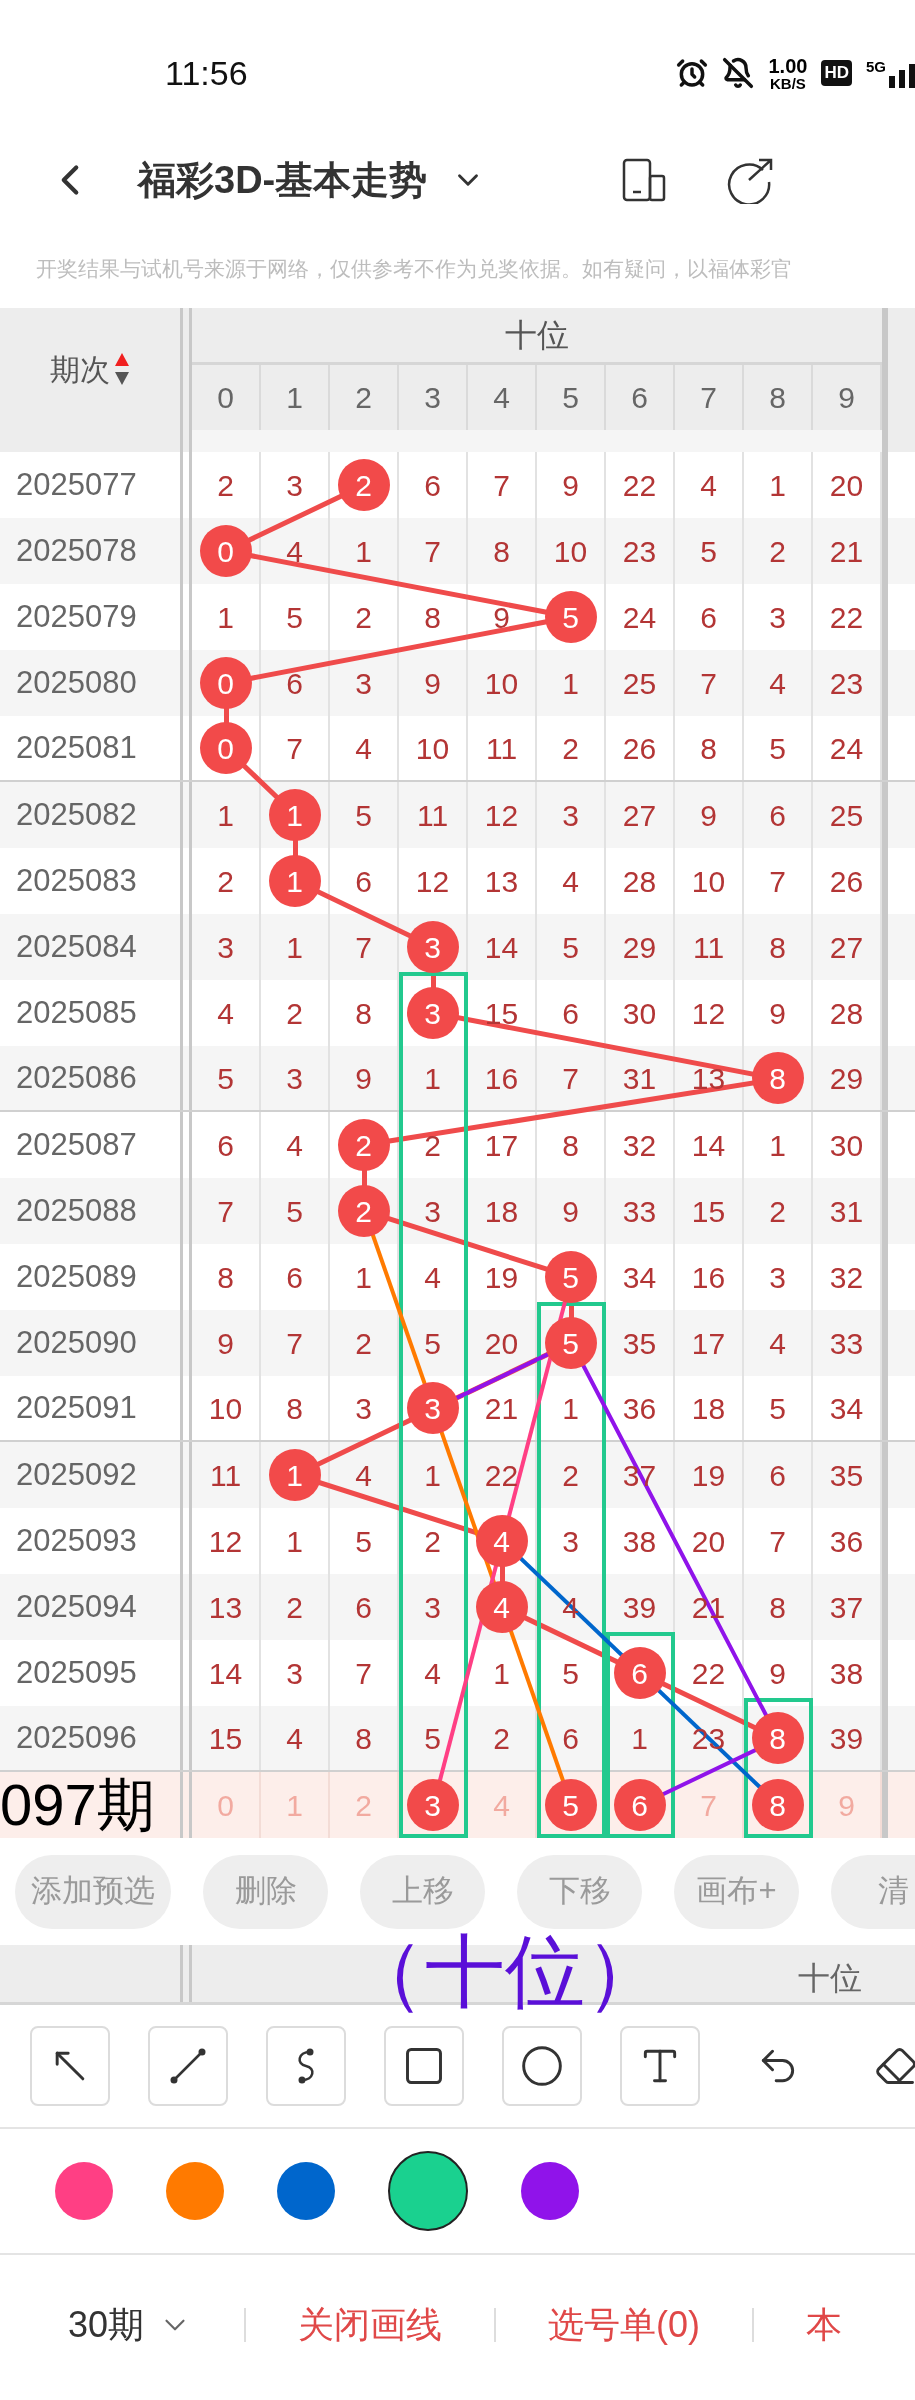 The height and width of the screenshot is (2400, 915). What do you see at coordinates (639, 947) in the screenshot?
I see `miss-count: 29` at bounding box center [639, 947].